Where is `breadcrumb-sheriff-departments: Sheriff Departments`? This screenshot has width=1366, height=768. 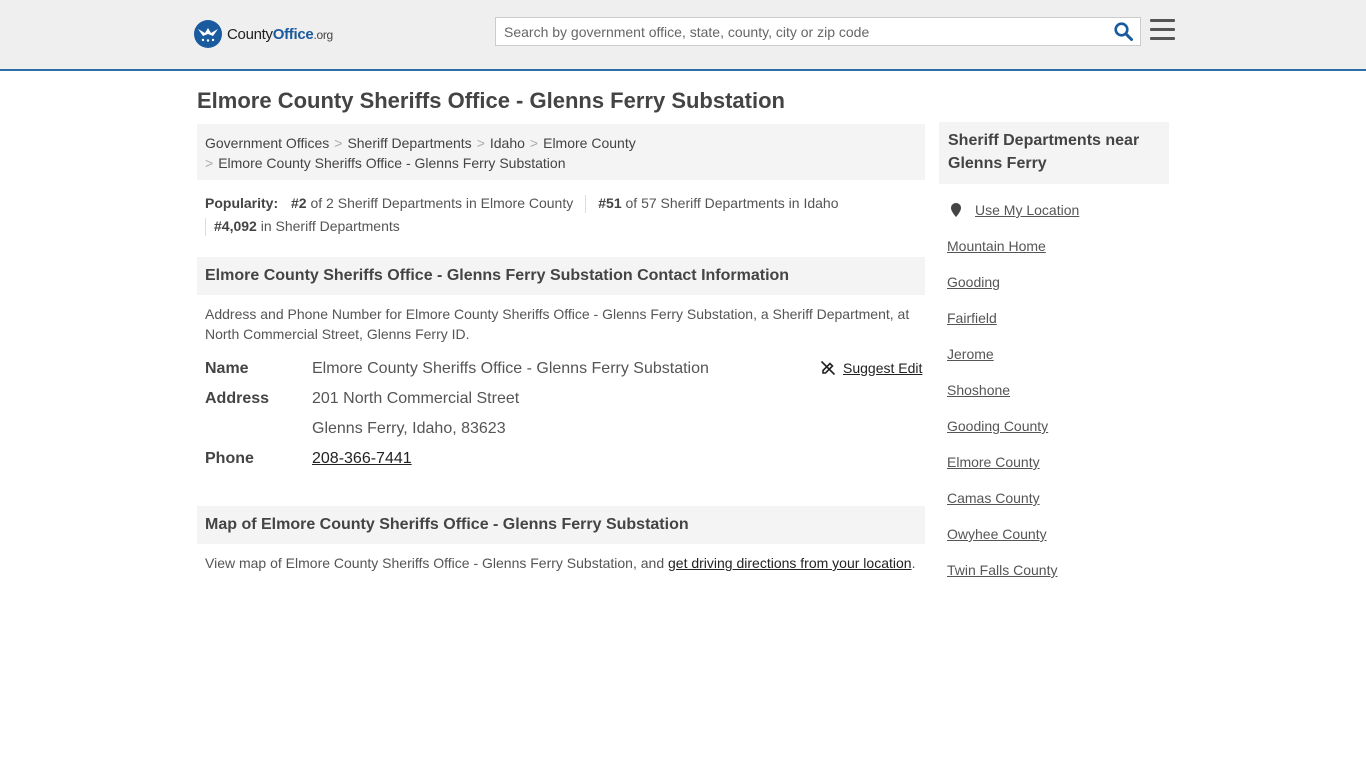
breadcrumb-sheriff-departments: Sheriff Departments is located at coordinates (409, 143).